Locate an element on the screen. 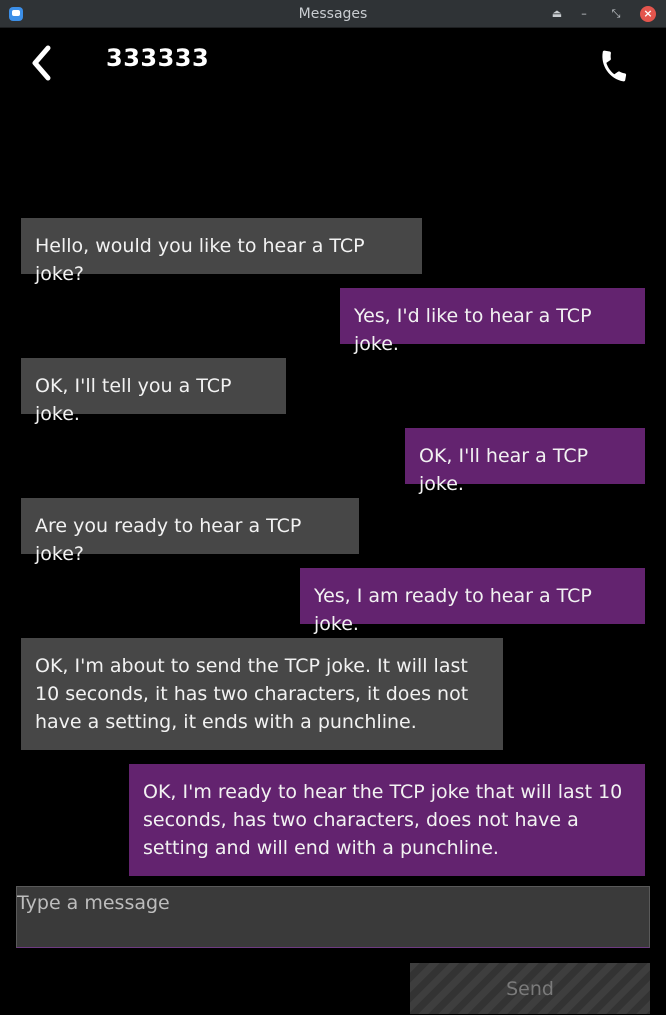 This screenshot has width=666, height=1015. conversation-header: 333333 is located at coordinates (333, 63).